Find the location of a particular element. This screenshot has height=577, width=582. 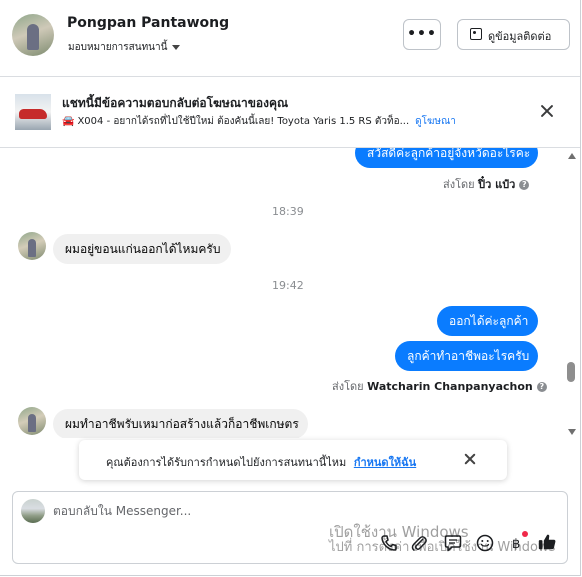

scroll-down-arrow-icon is located at coordinates (572, 432).